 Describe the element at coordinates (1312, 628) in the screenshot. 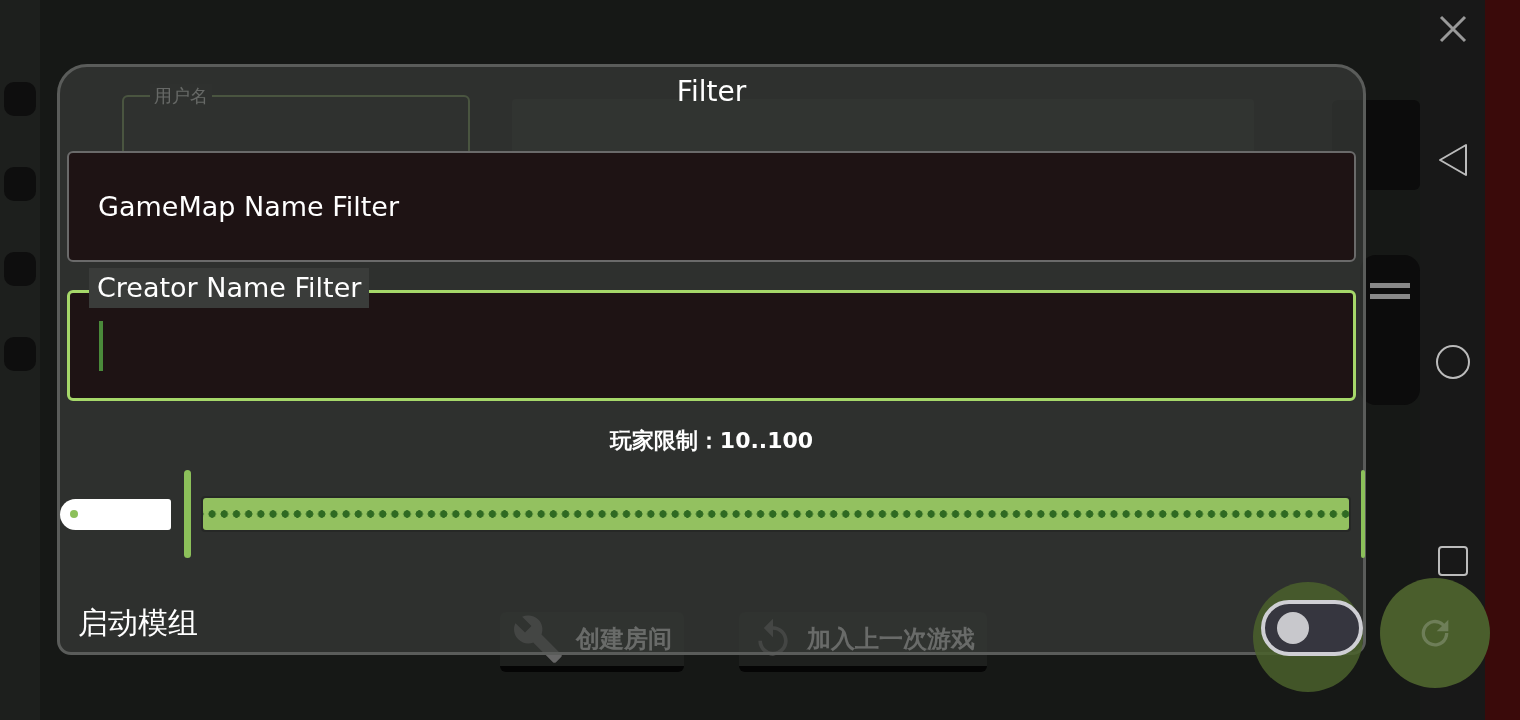

I see `toggle-switch` at that location.